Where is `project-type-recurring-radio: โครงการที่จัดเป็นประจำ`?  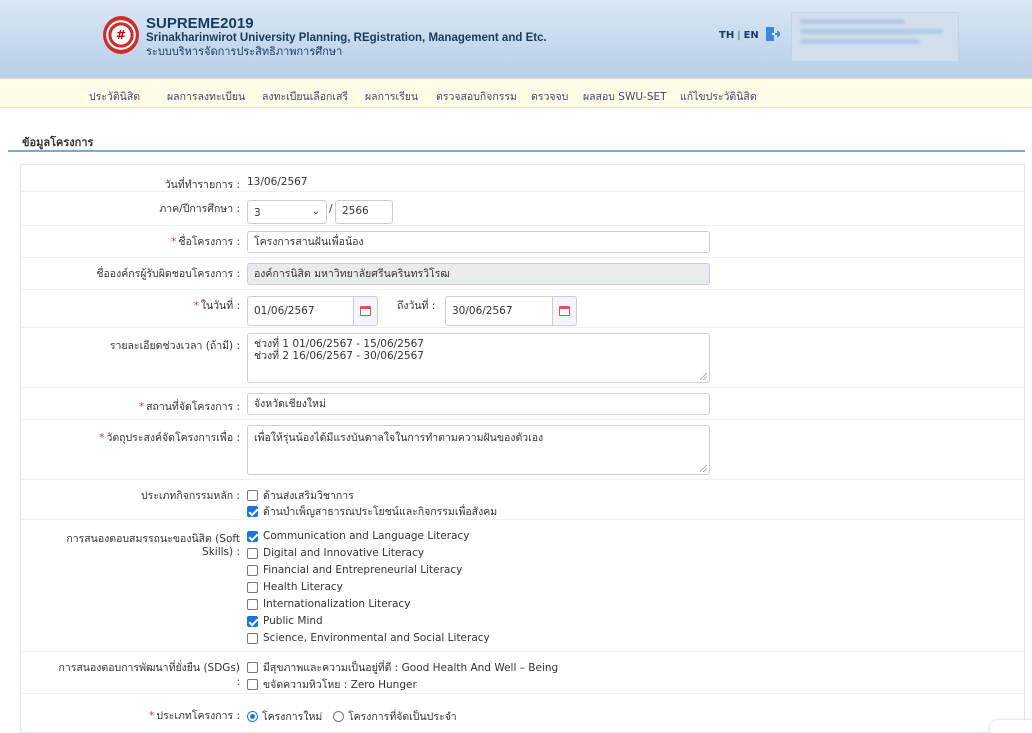 project-type-recurring-radio: โครงการที่จัดเป็นประจำ is located at coordinates (395, 716).